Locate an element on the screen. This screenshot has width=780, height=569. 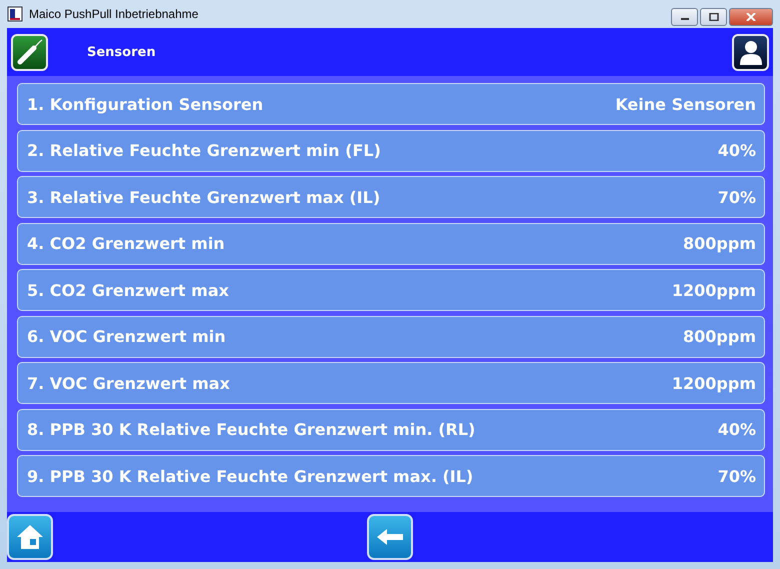
setting-row: 6. VOC Grenzwert min 800ppm is located at coordinates (391, 337).